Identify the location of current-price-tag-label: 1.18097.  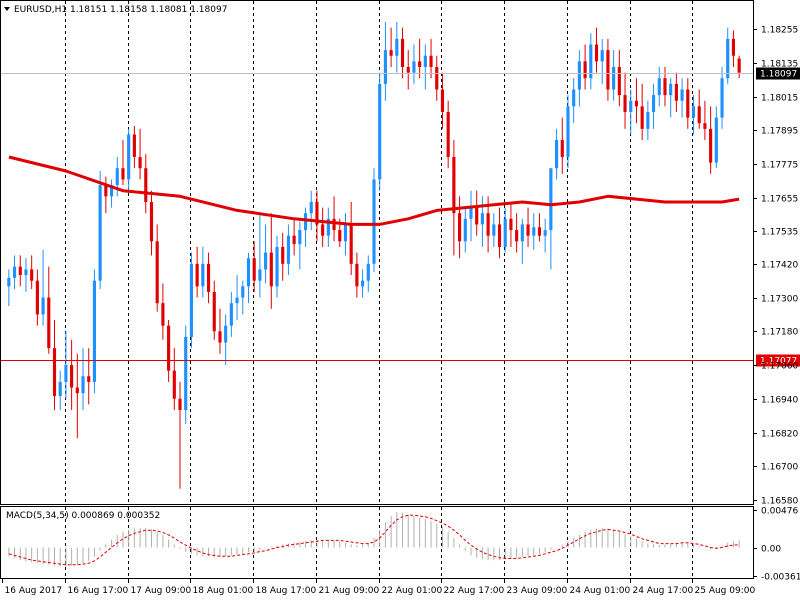
(778, 75).